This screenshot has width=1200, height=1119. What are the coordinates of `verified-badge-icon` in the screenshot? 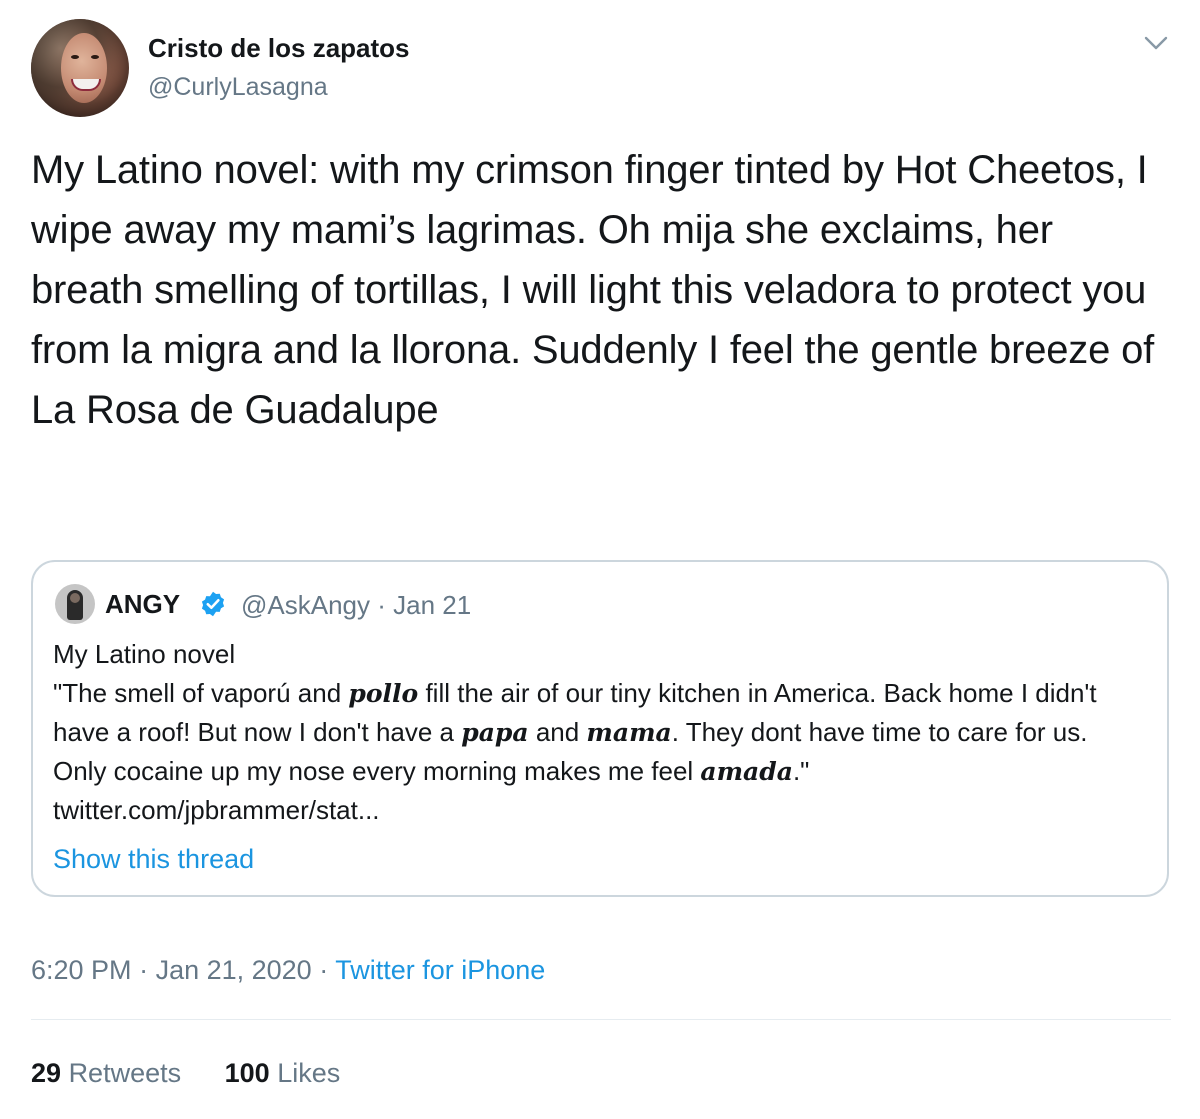 It's located at (213, 604).